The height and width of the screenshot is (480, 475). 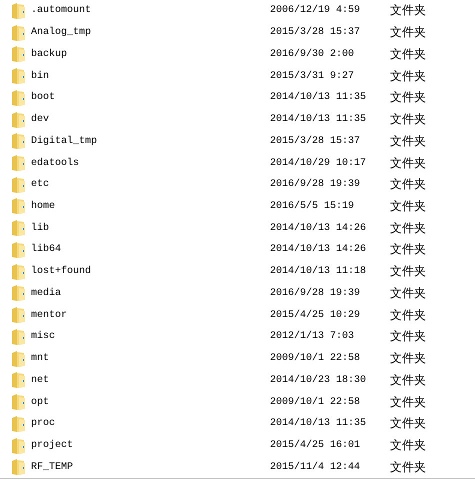 I want to click on file-name: etc, so click(x=150, y=184).